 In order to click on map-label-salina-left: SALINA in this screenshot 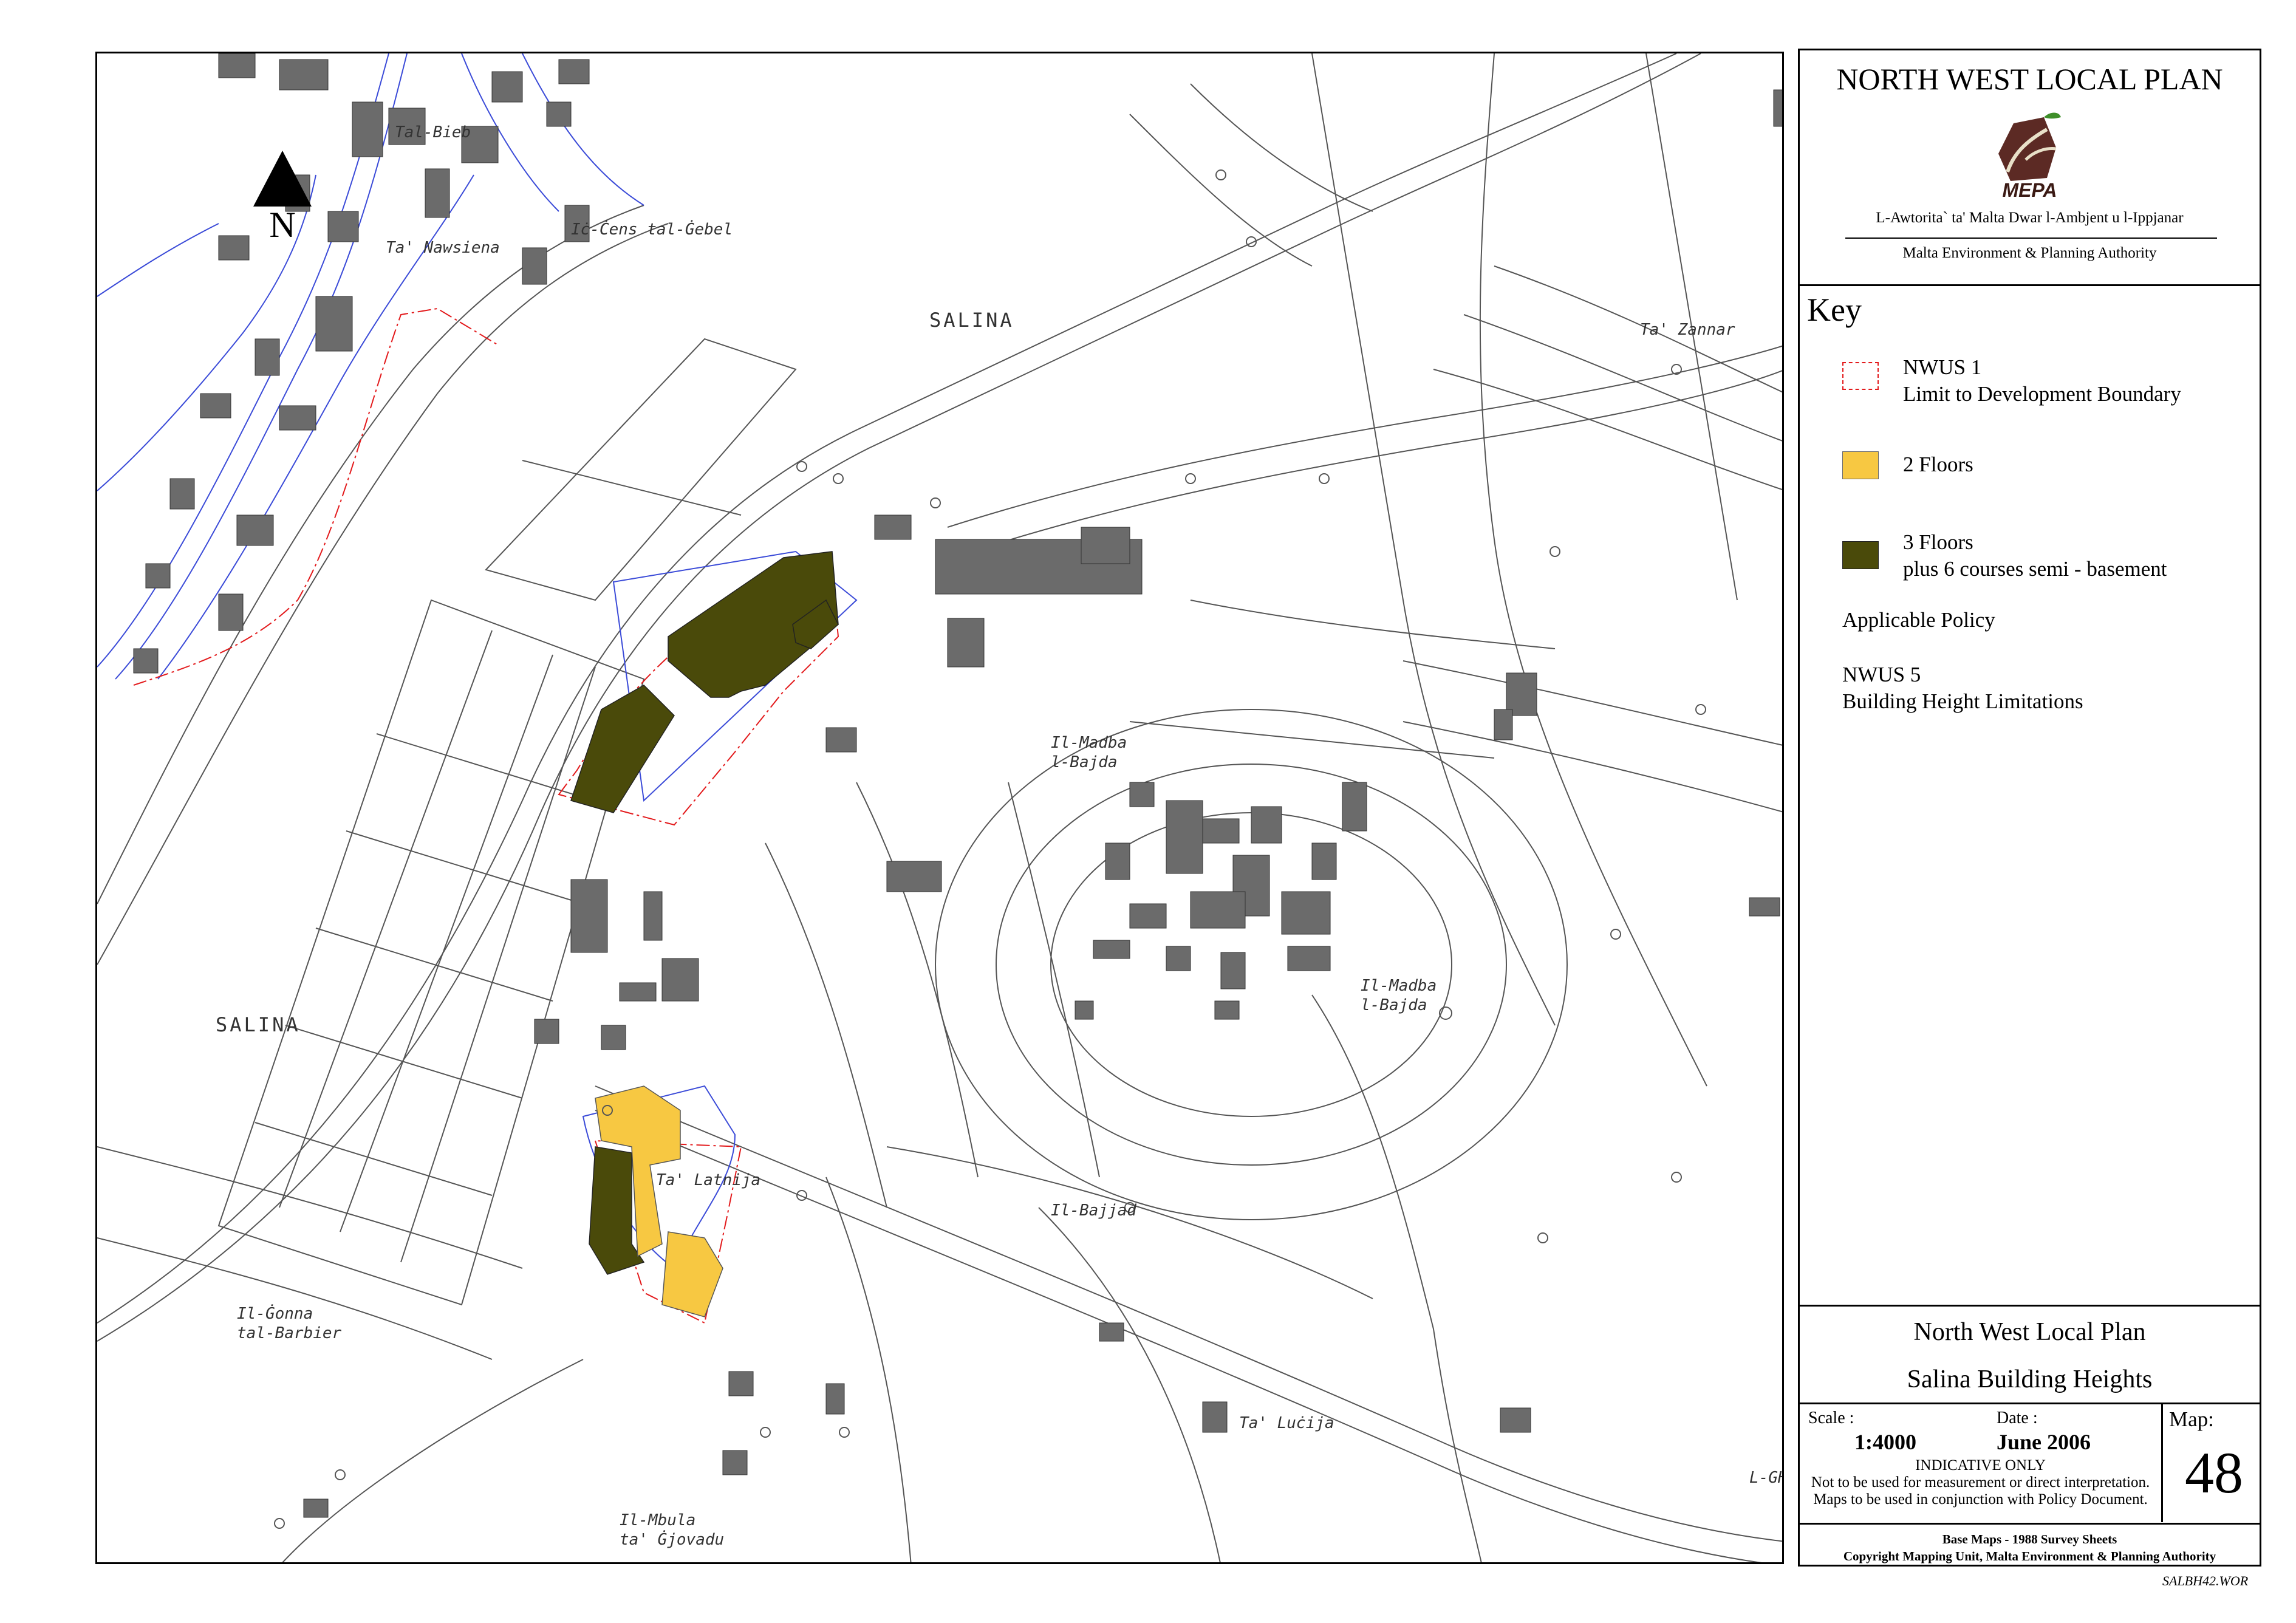, I will do `click(258, 1024)`.